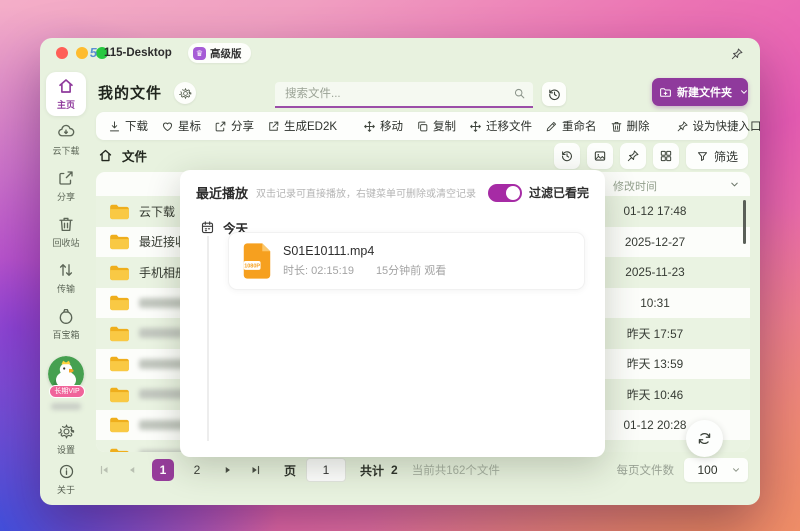 Image resolution: width=800 pixels, height=531 pixels. I want to click on view-settings-button, so click(185, 93).